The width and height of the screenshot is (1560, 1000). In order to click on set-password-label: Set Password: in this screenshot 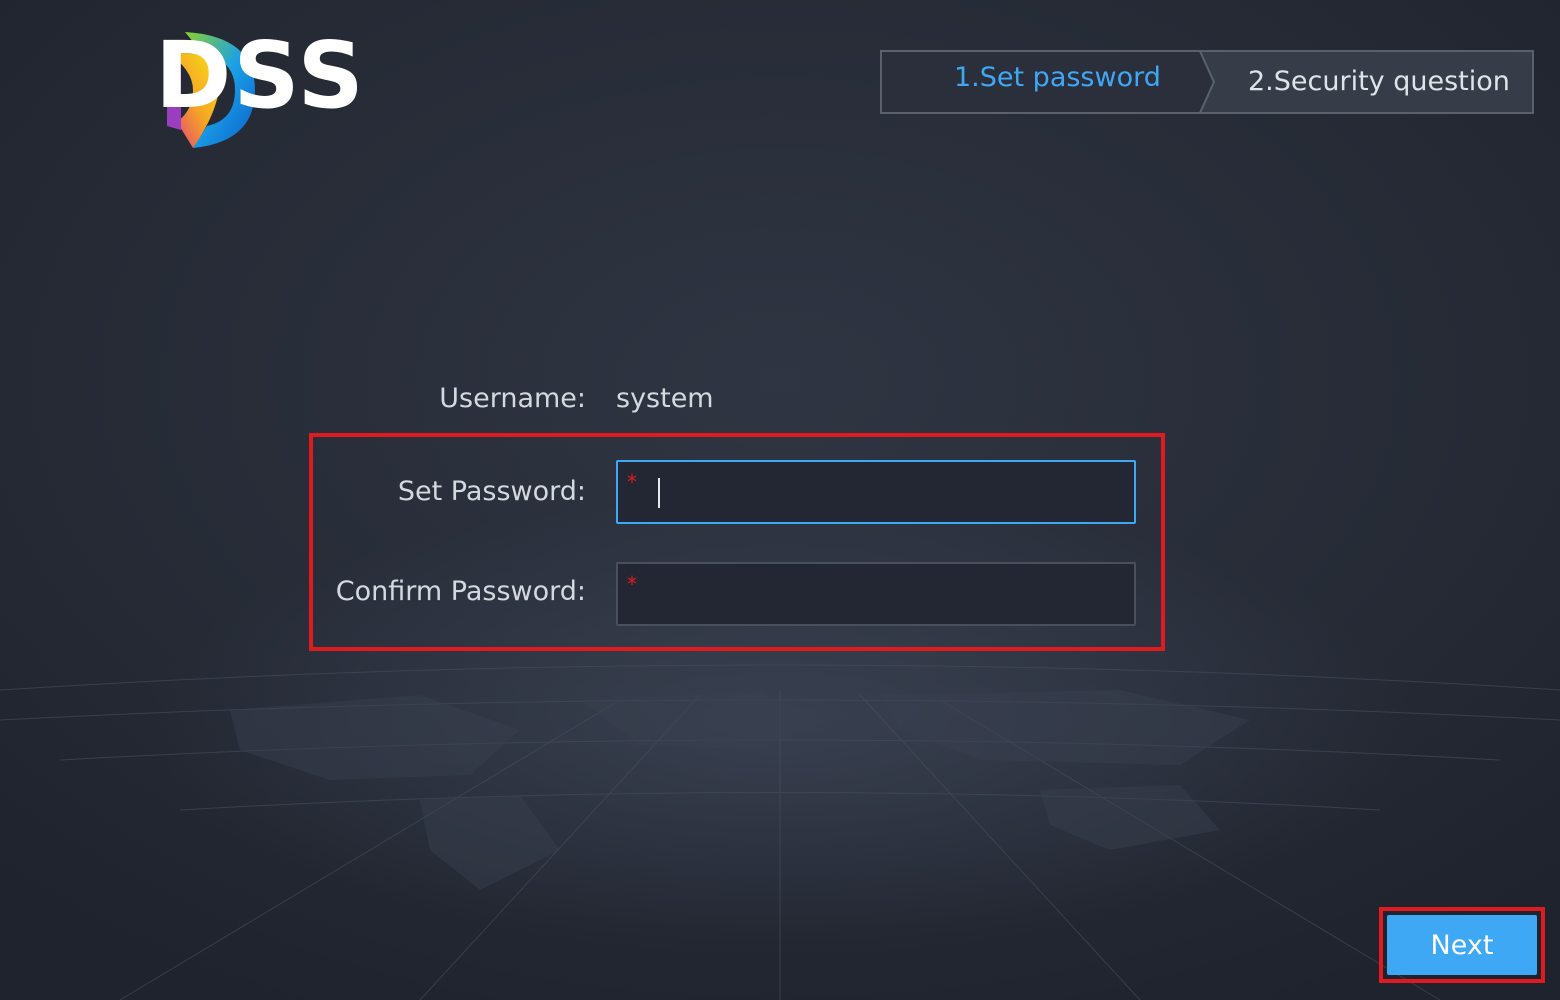, I will do `click(491, 491)`.